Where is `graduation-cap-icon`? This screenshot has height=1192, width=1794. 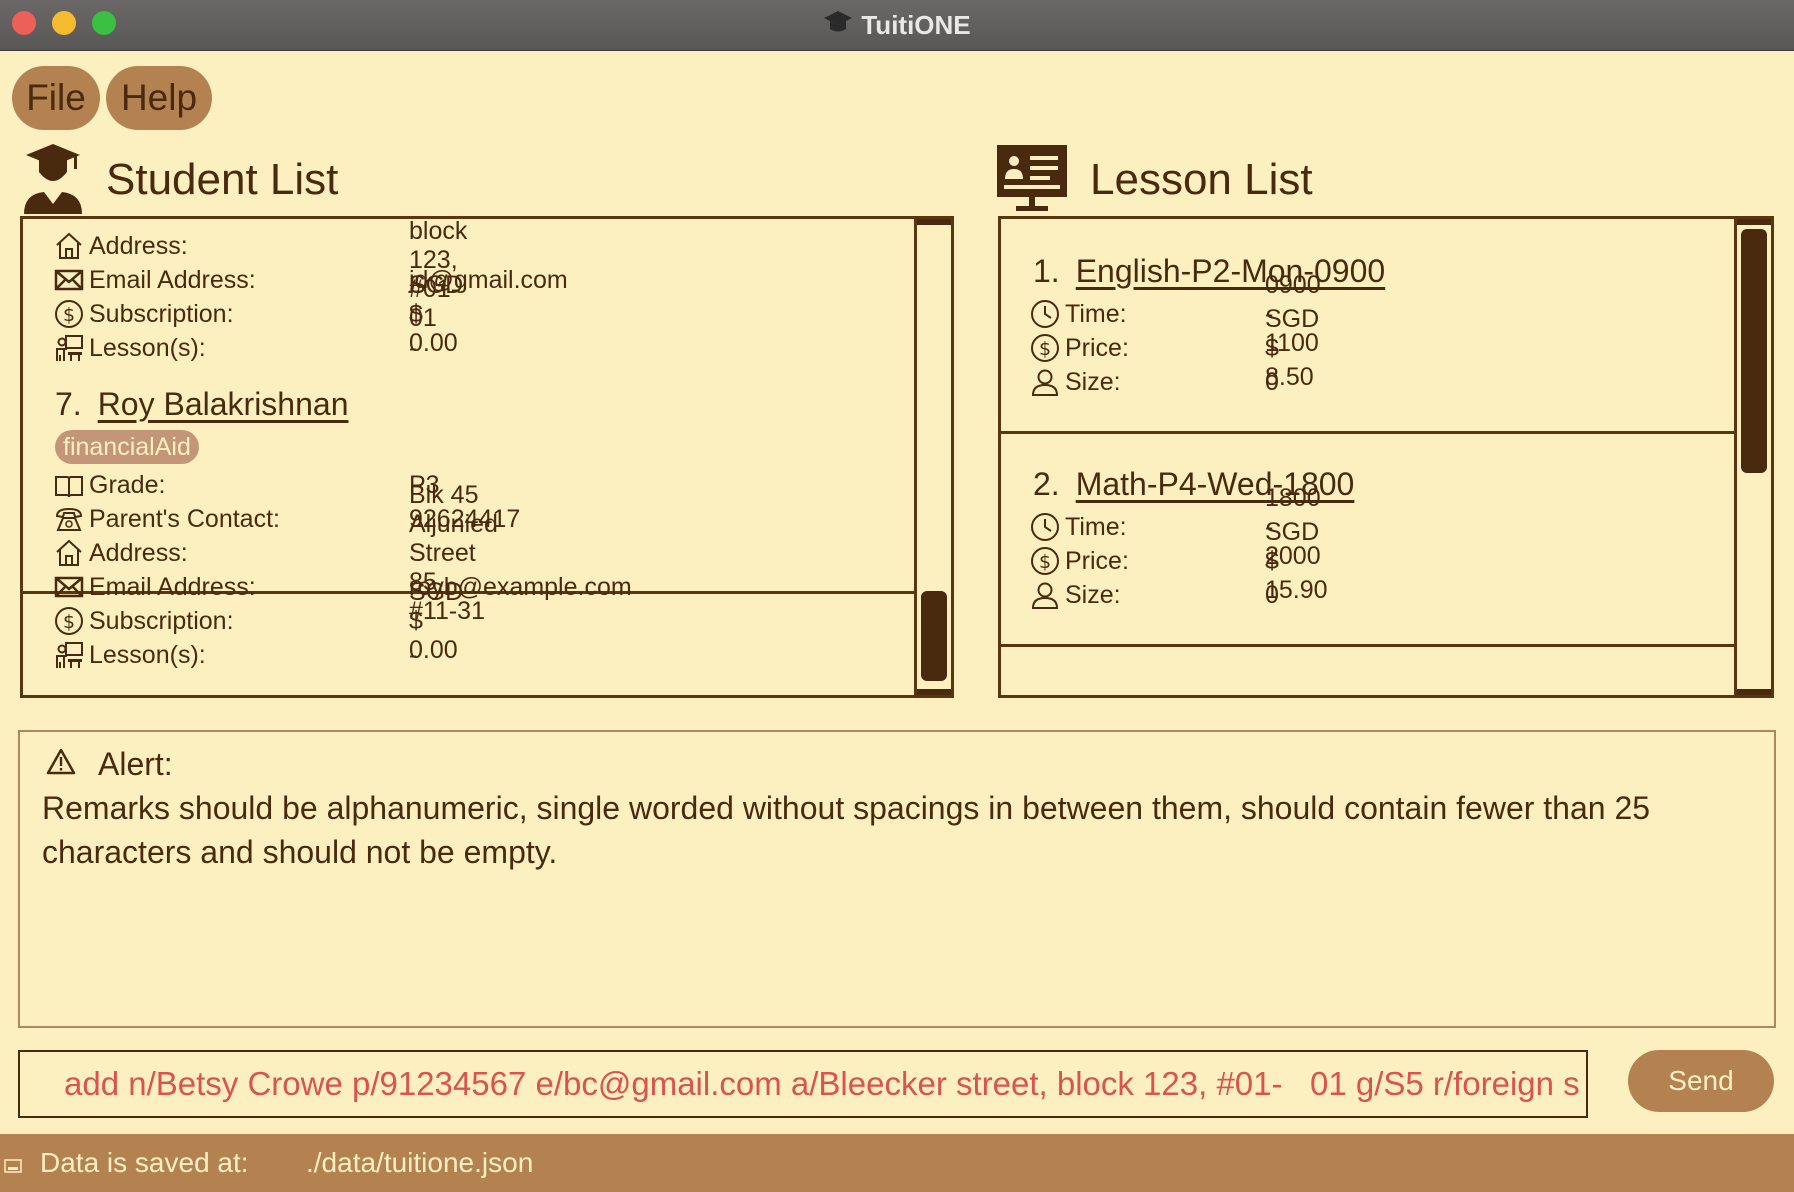
graduation-cap-icon is located at coordinates (838, 25).